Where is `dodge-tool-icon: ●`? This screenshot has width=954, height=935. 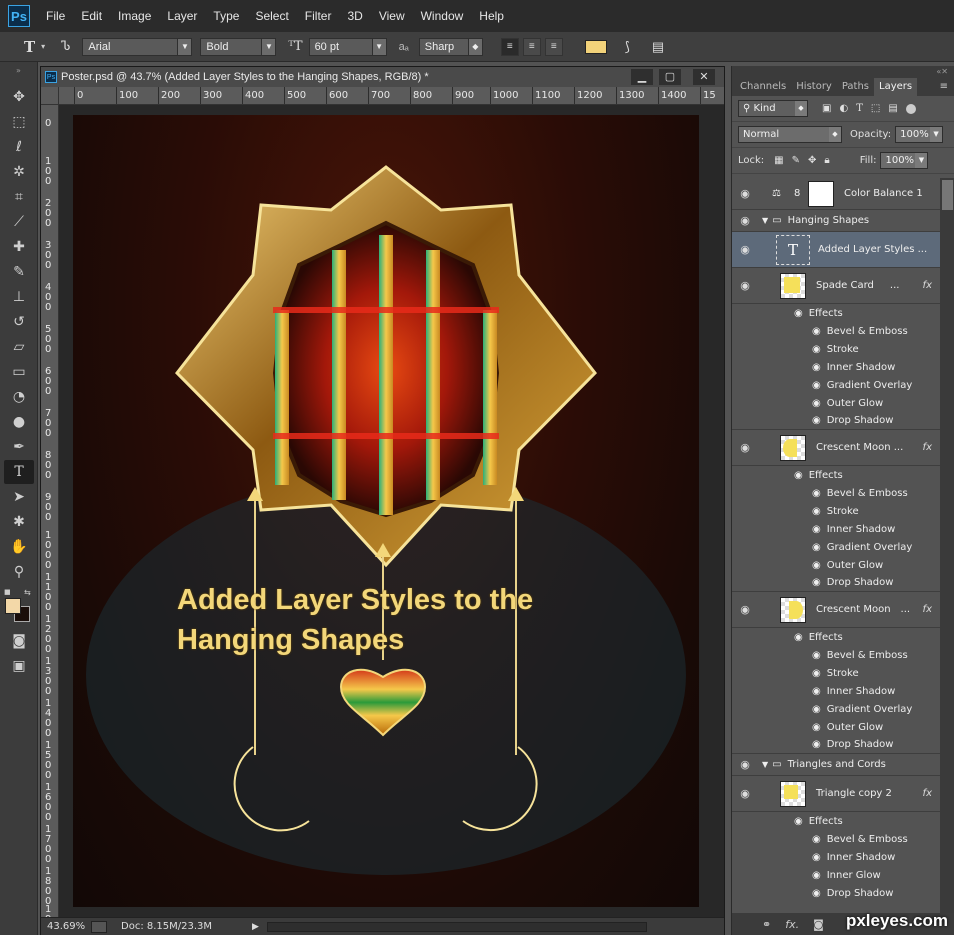 dodge-tool-icon: ● is located at coordinates (19, 422).